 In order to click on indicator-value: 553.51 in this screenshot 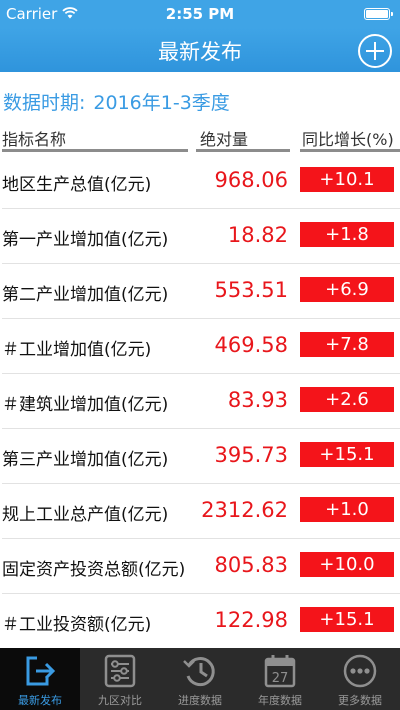, I will do `click(251, 290)`.